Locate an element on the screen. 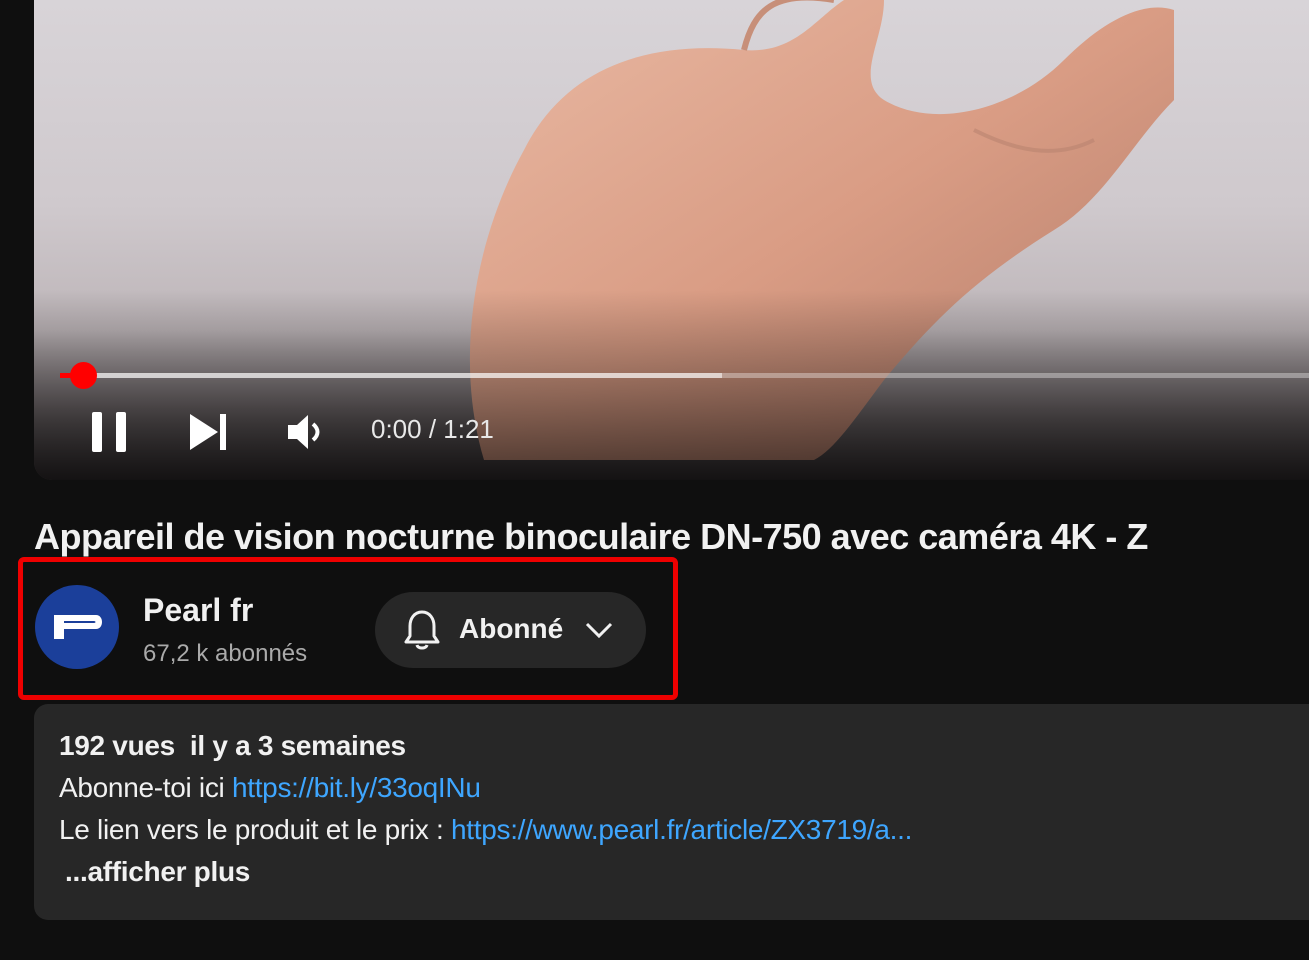 The image size is (1309, 960). description-line: Abonne-toi ici https://bit.ly/33oqINu is located at coordinates (270, 788).